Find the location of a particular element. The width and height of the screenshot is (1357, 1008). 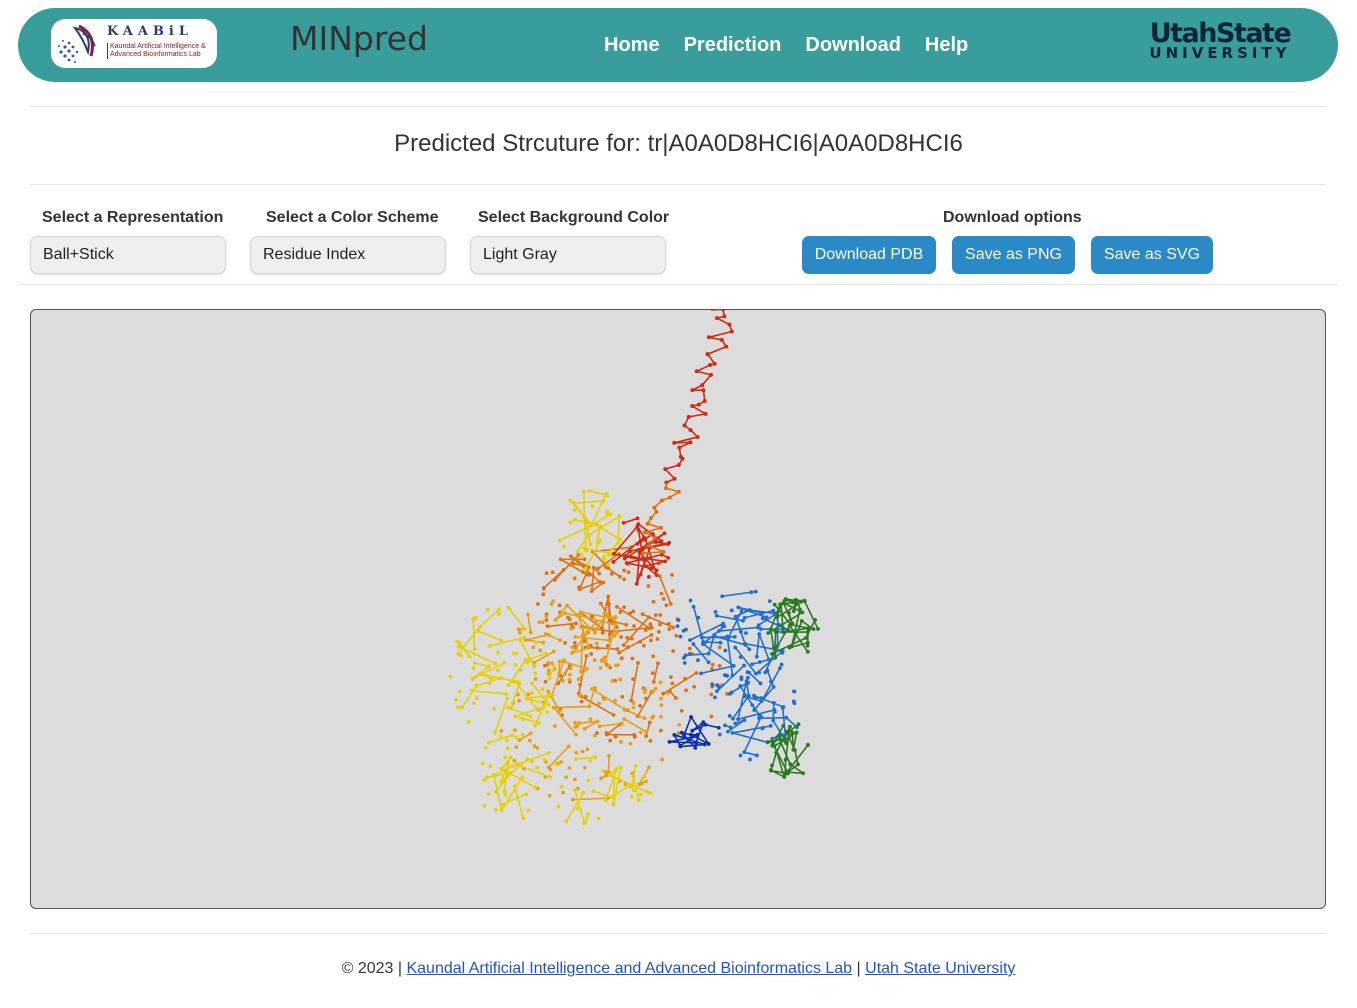

save-png-button: Save as PNG is located at coordinates (1013, 255).